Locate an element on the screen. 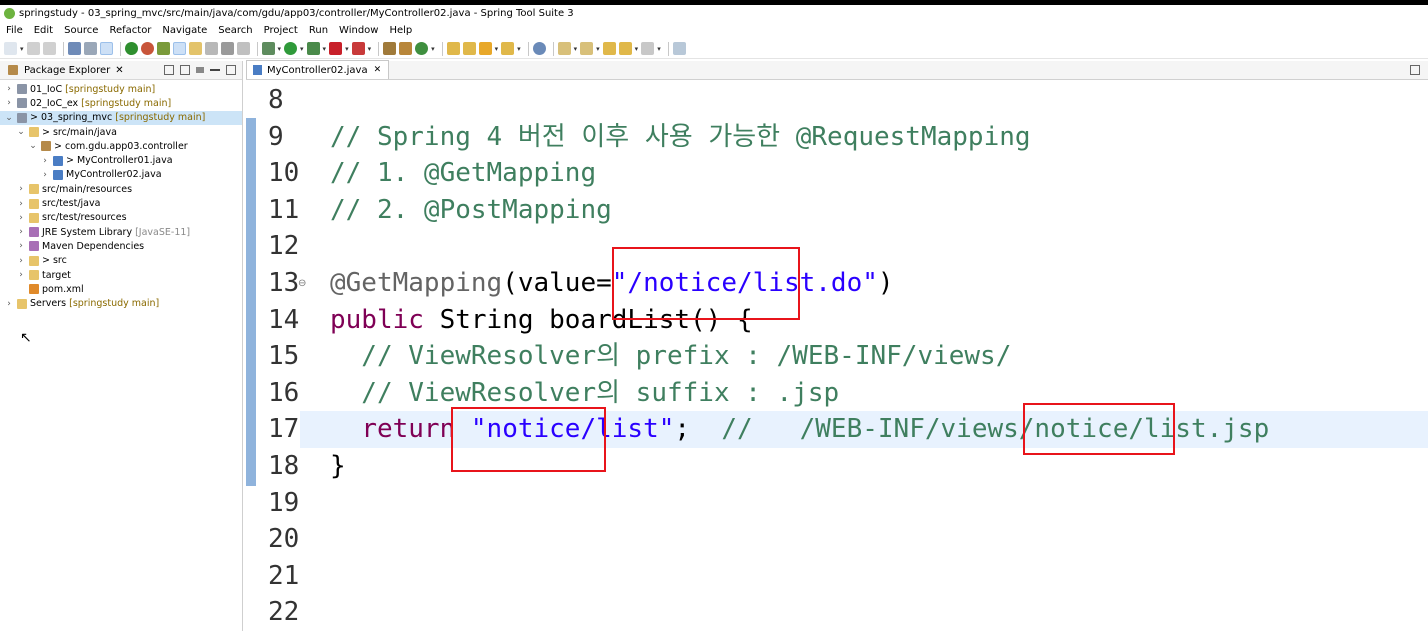  run-icon is located at coordinates (291, 48).